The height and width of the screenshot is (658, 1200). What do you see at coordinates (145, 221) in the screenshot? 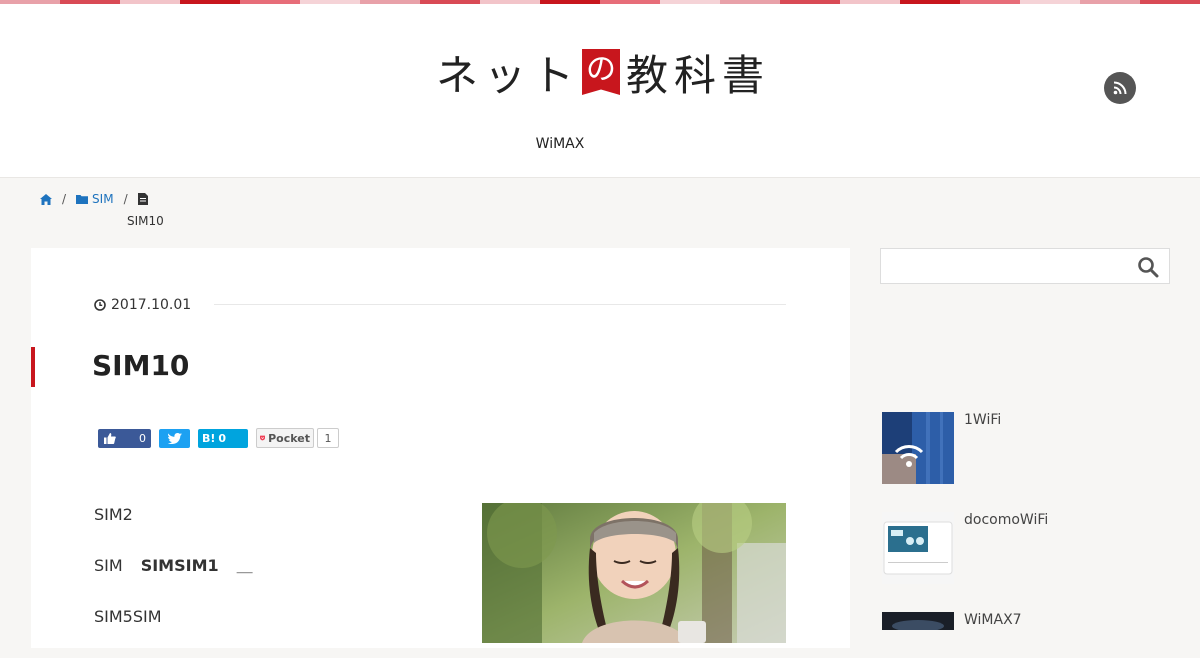
I see `breadcrumb-current: SIM10` at bounding box center [145, 221].